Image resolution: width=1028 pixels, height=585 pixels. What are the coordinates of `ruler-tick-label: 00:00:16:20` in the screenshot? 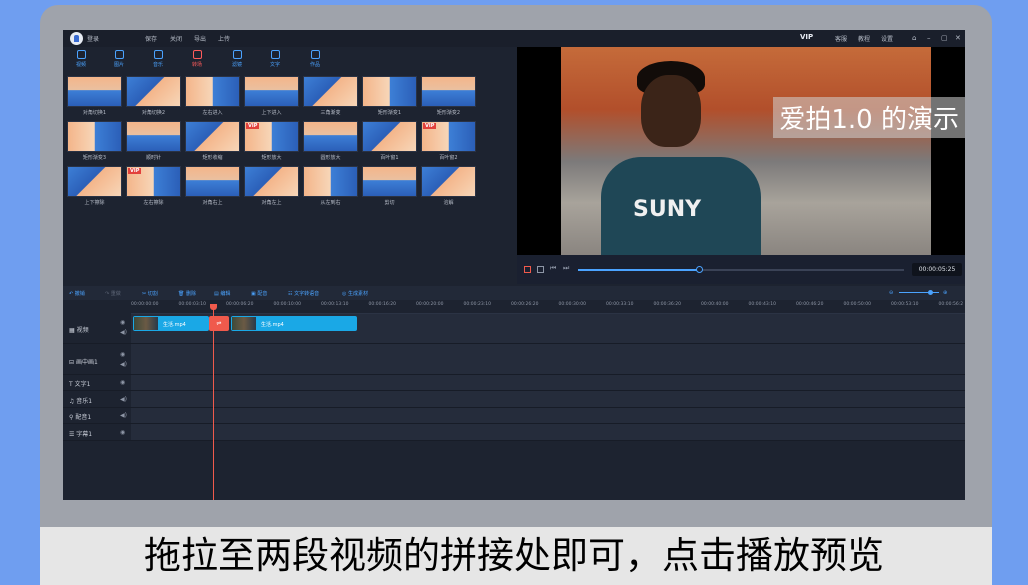 It's located at (382, 304).